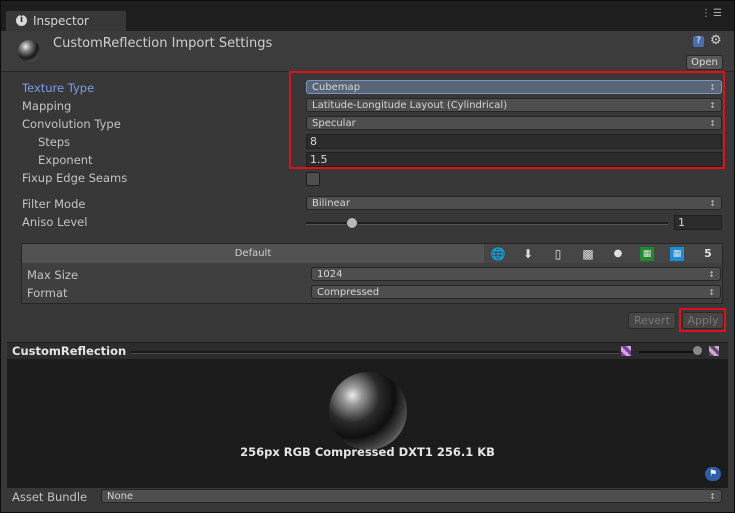 The width and height of the screenshot is (735, 513). What do you see at coordinates (669, 352) in the screenshot?
I see `mip-slider-track` at bounding box center [669, 352].